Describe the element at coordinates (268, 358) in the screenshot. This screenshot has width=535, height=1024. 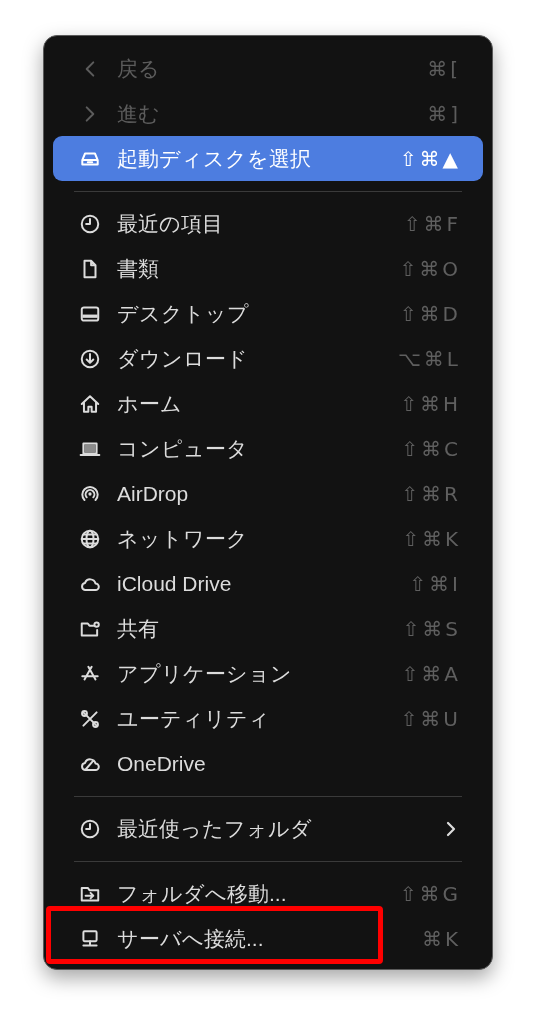
I see `menu-item: ダウンロード ⌥⌘L` at that location.